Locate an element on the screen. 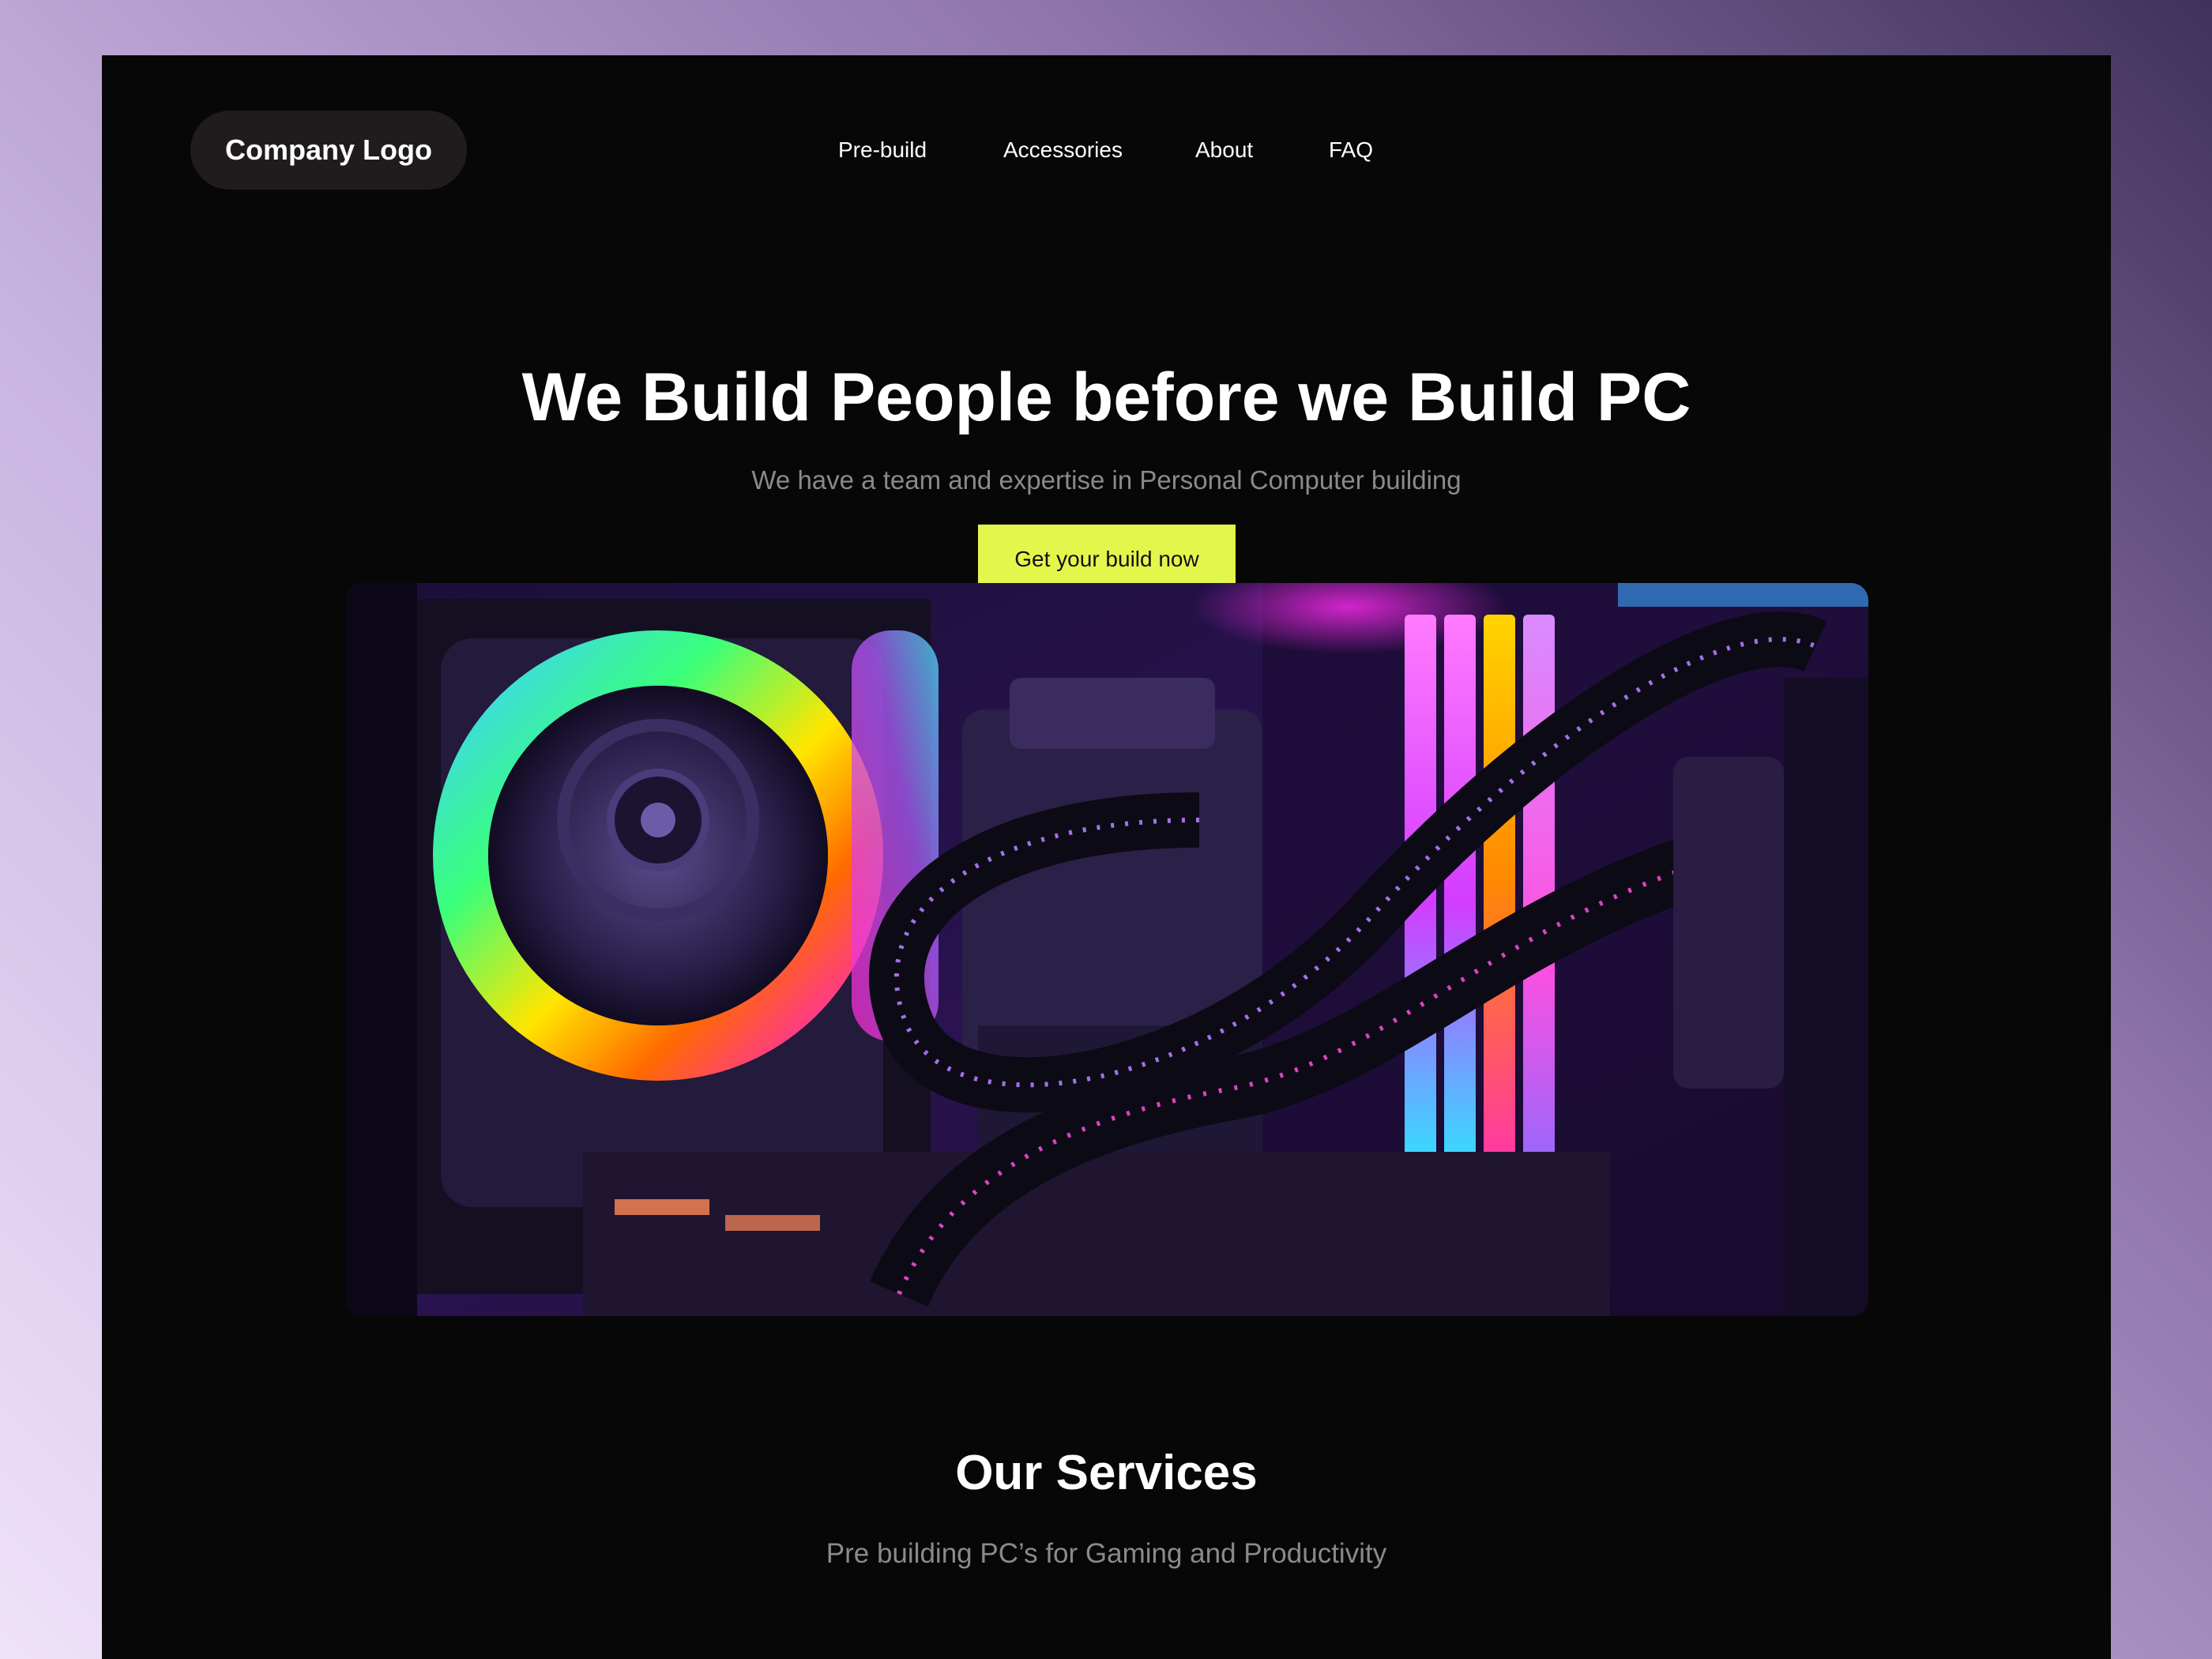 This screenshot has width=2212, height=1659. nav-link-prebuild: Pre-build is located at coordinates (883, 150).